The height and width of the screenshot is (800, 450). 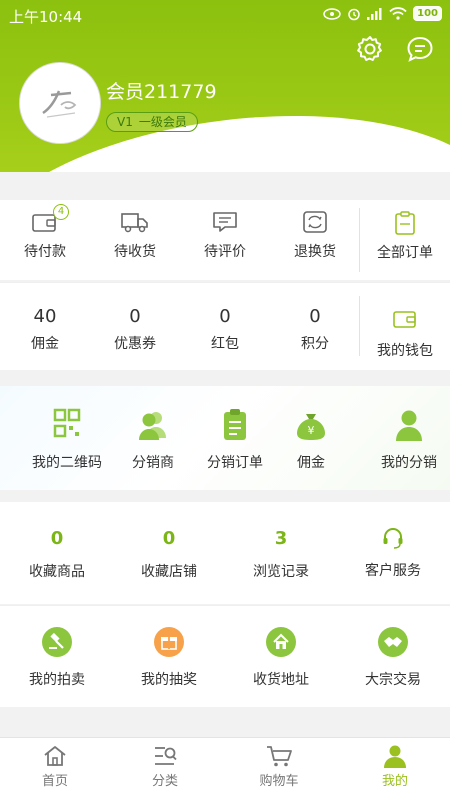 What do you see at coordinates (393, 571) in the screenshot?
I see `customer-service-label: 客户服务` at bounding box center [393, 571].